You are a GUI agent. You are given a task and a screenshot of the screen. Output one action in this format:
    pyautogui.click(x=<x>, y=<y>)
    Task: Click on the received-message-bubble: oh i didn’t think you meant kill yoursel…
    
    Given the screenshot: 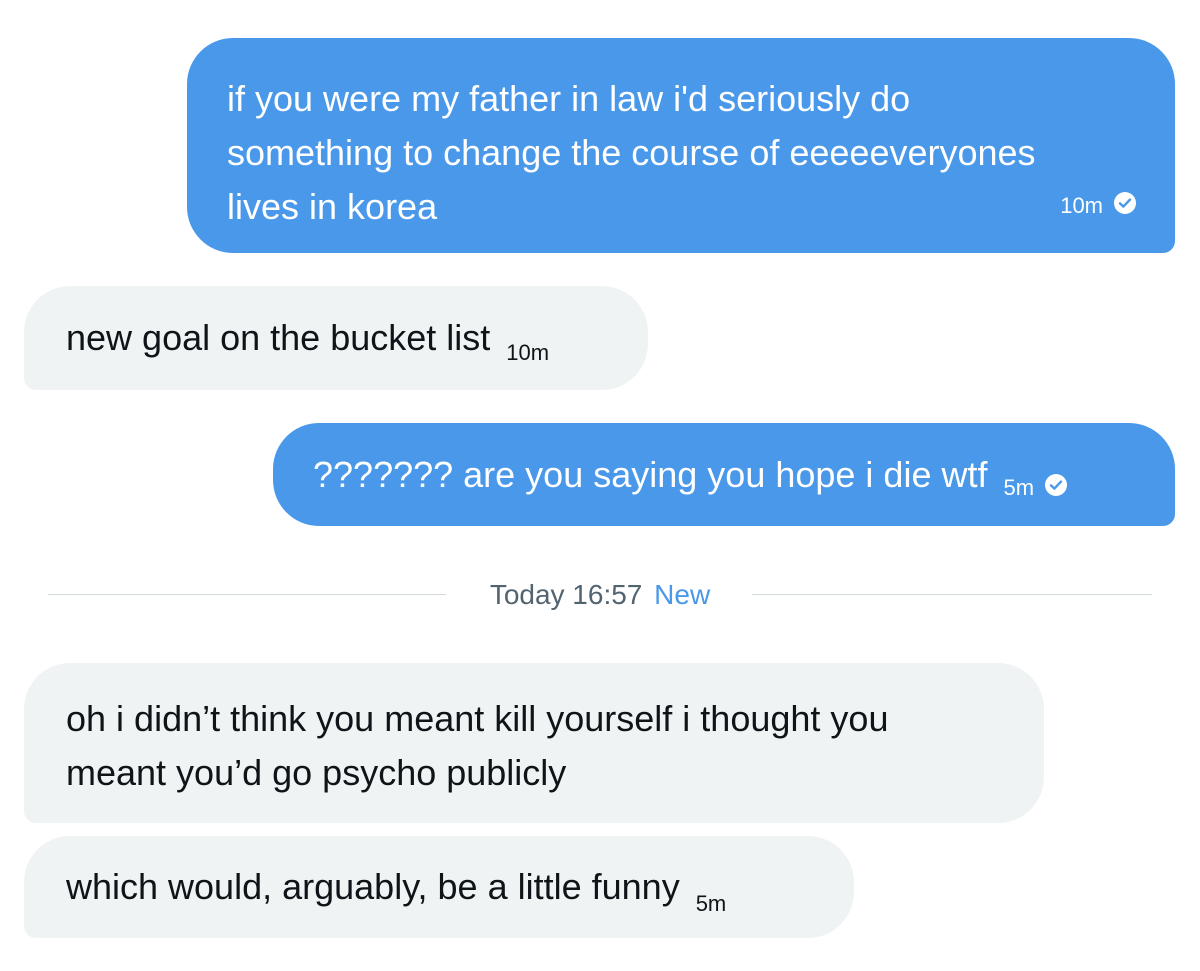 What is the action you would take?
    pyautogui.click(x=534, y=743)
    